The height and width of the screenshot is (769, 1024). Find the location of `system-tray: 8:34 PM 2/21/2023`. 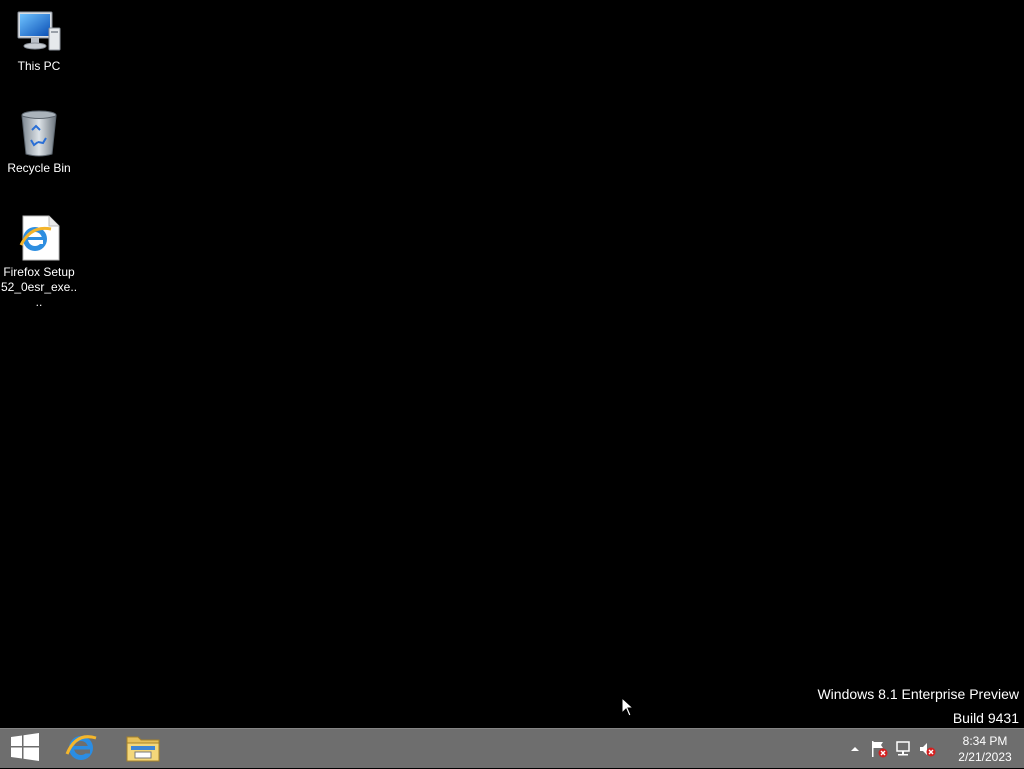

system-tray: 8:34 PM 2/21/2023 is located at coordinates (934, 749).